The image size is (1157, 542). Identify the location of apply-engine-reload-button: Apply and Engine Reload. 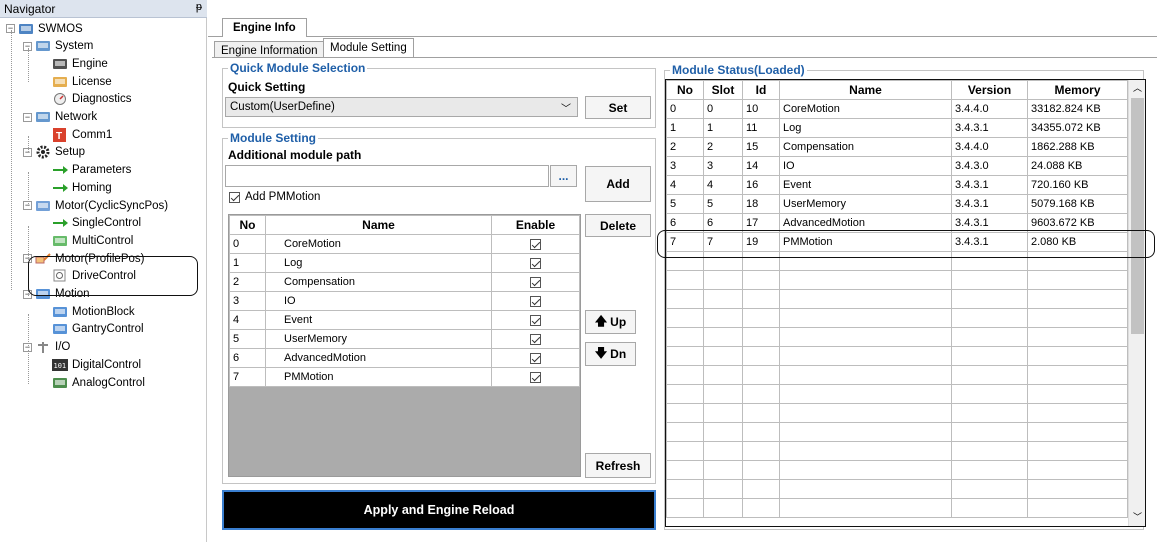
(439, 510).